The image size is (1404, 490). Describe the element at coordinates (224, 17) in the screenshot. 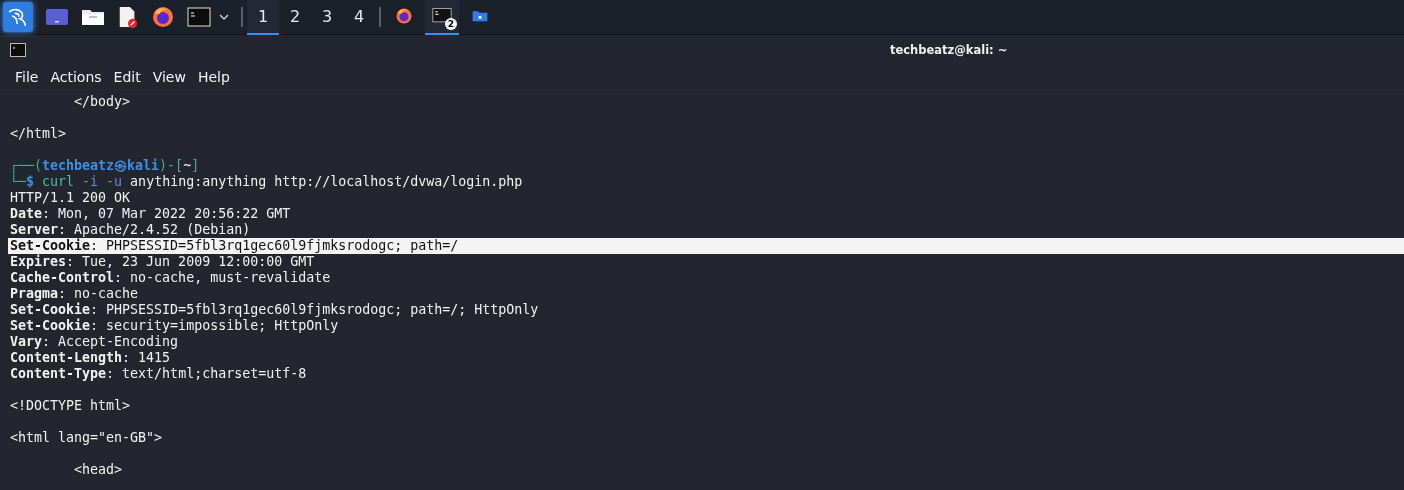

I see `caret-icon` at that location.